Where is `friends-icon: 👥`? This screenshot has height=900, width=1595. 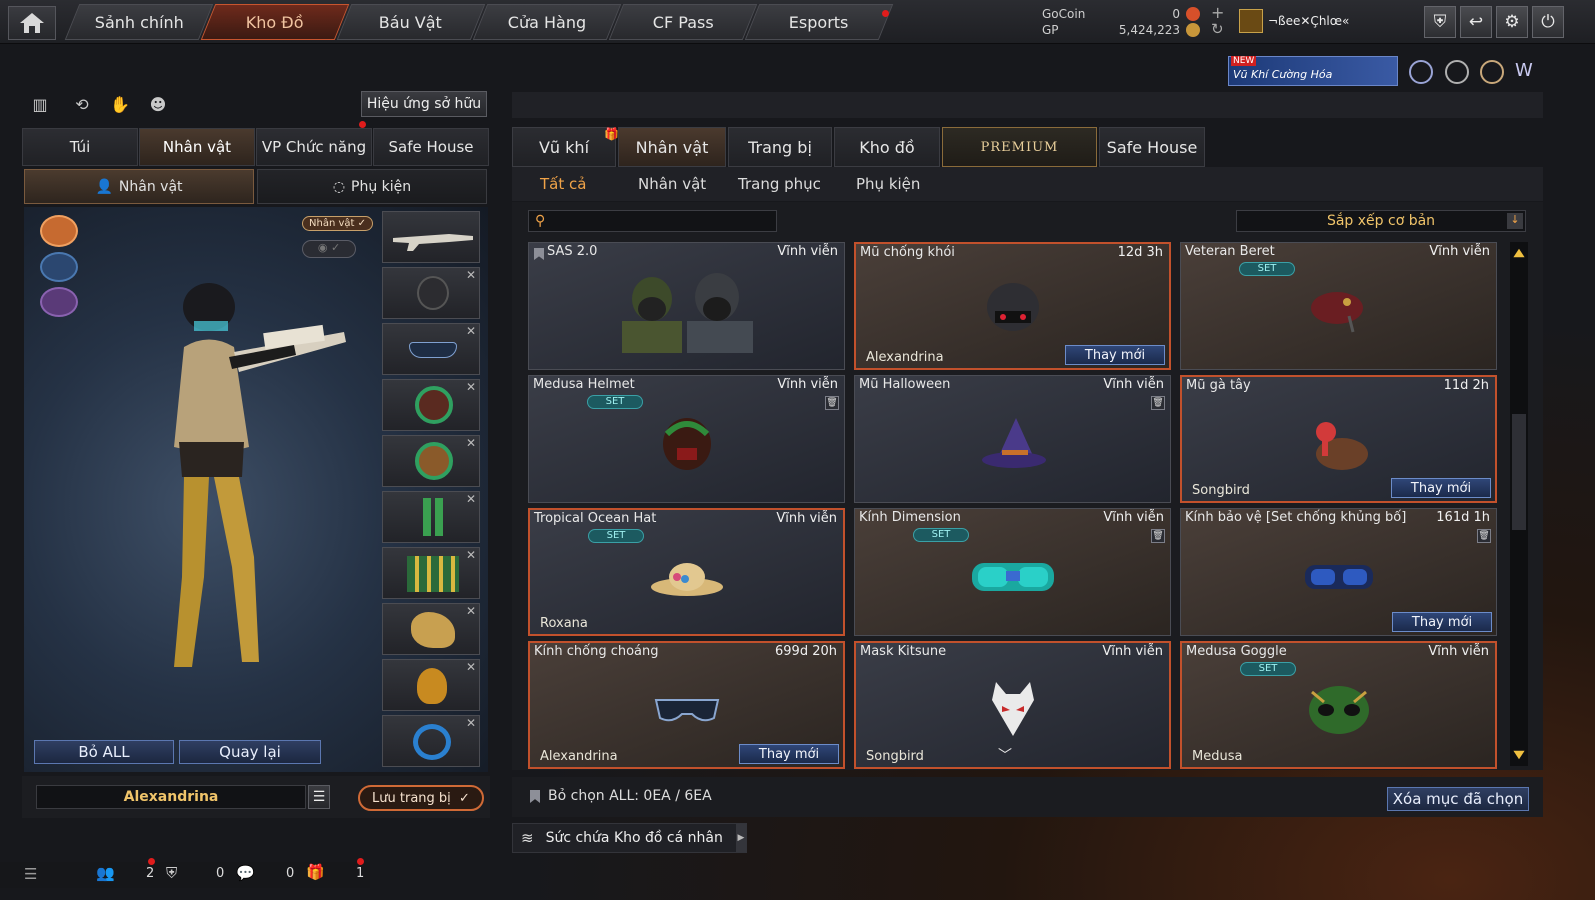
friends-icon: 👥 is located at coordinates (105, 873).